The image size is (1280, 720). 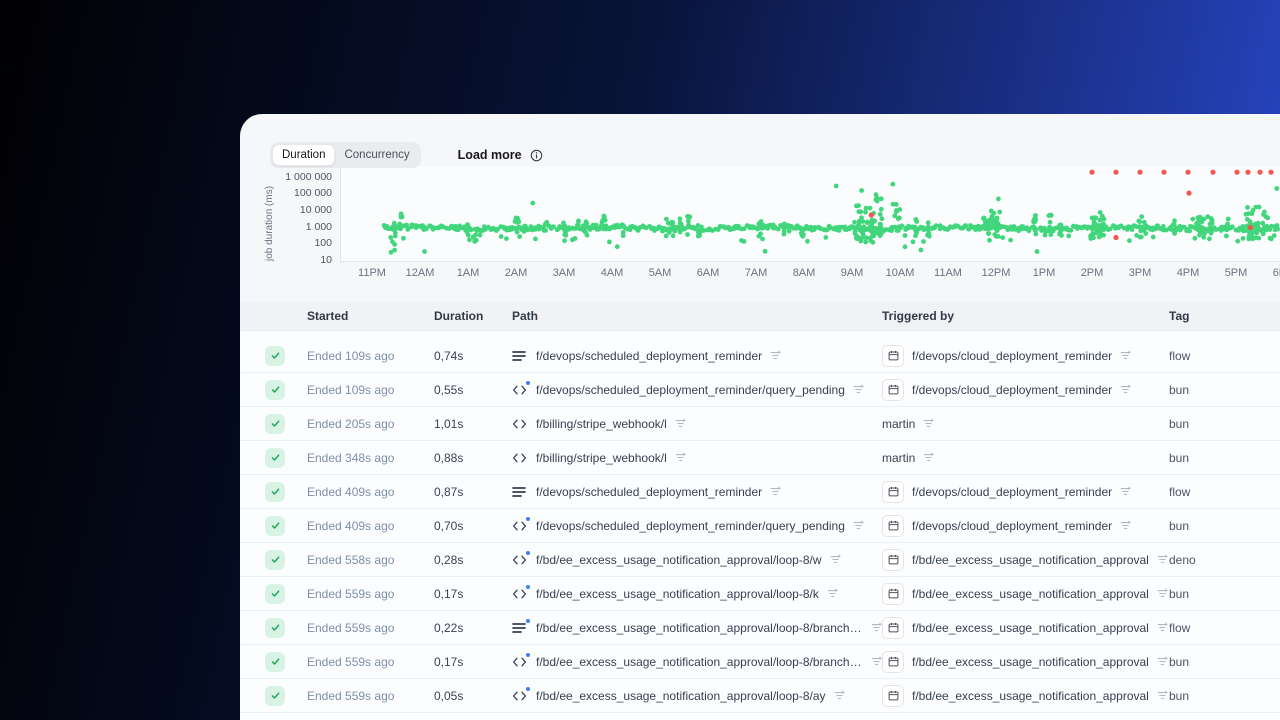 What do you see at coordinates (449, 559) in the screenshot?
I see `duration-value: 0,28s` at bounding box center [449, 559].